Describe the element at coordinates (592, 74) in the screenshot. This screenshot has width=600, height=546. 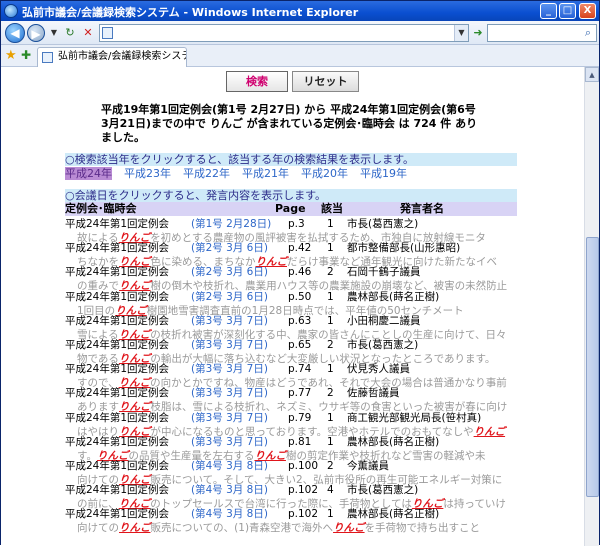
I see `scroll-up-arrow-icon: ▲` at that location.